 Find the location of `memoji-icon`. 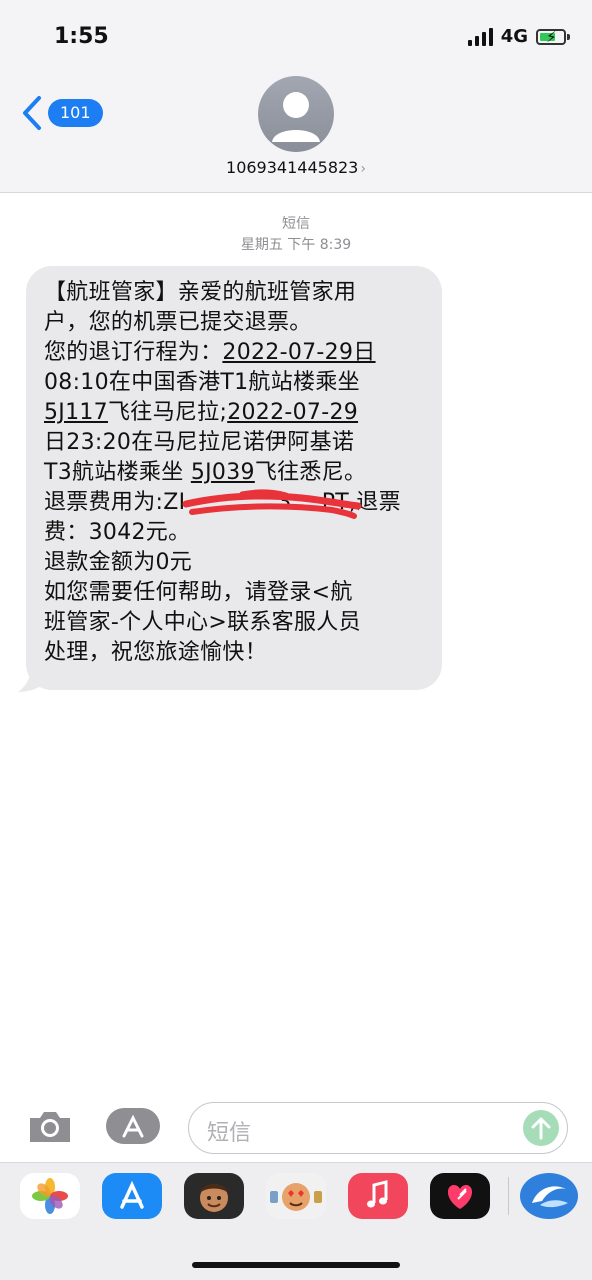

memoji-icon is located at coordinates (214, 1196).